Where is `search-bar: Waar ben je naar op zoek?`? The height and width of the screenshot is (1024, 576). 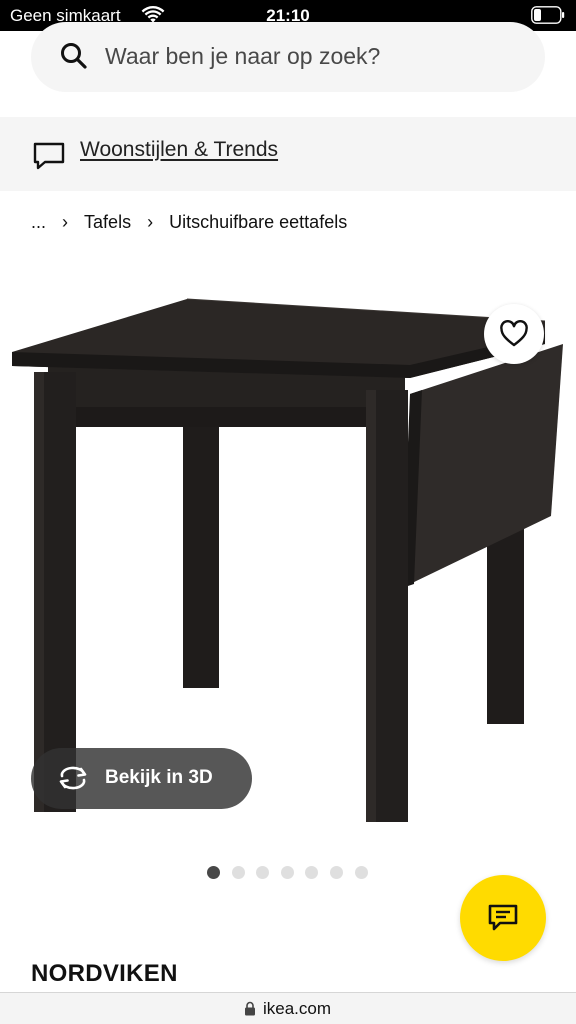
search-bar: Waar ben je naar op zoek? is located at coordinates (288, 57).